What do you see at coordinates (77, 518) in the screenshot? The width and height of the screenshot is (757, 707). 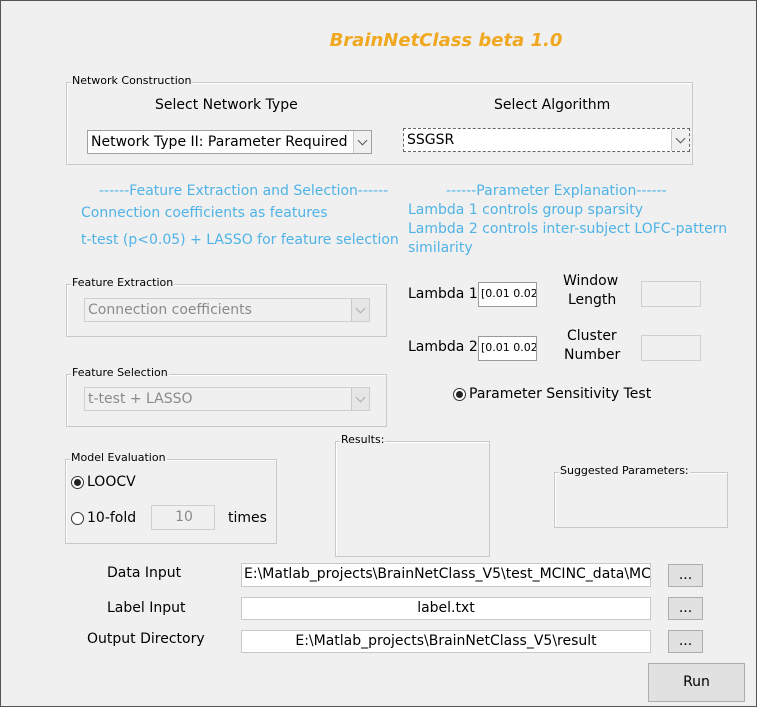 I see `tenfold-radio` at bounding box center [77, 518].